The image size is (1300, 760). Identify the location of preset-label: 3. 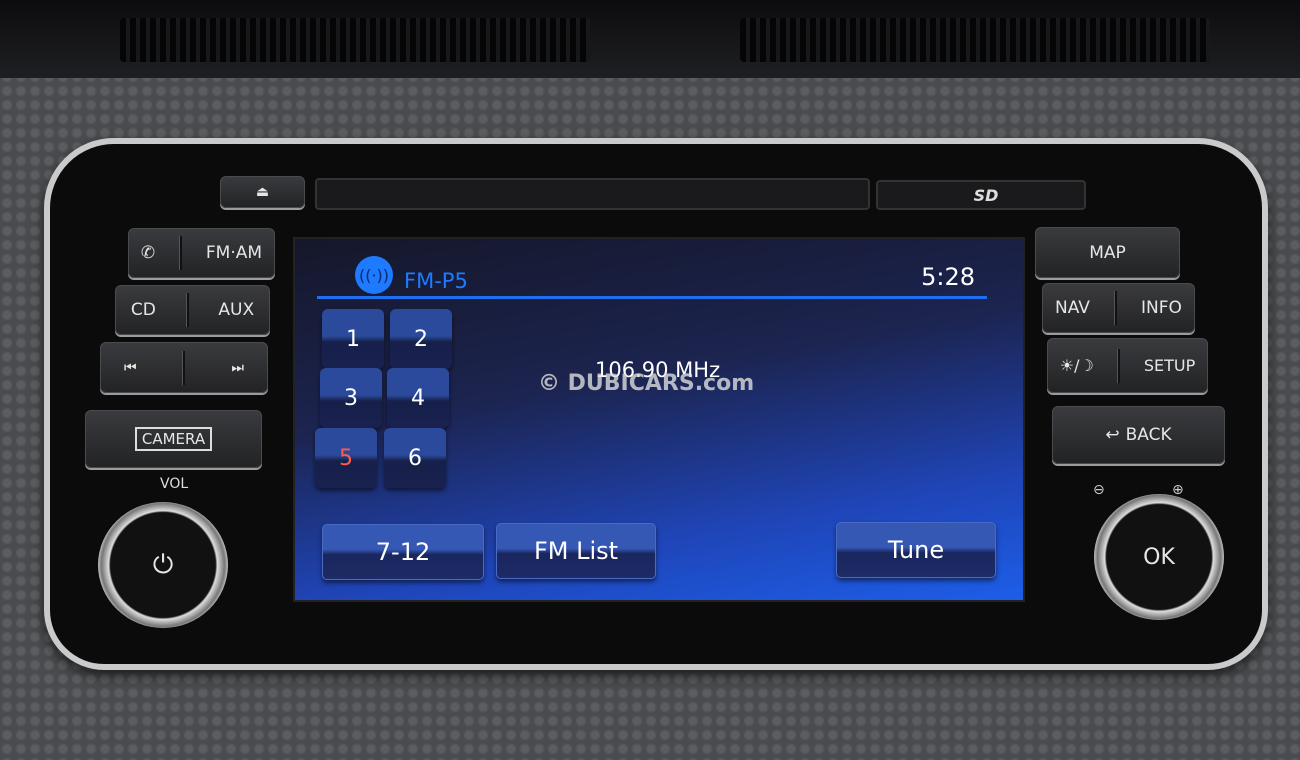
(351, 398).